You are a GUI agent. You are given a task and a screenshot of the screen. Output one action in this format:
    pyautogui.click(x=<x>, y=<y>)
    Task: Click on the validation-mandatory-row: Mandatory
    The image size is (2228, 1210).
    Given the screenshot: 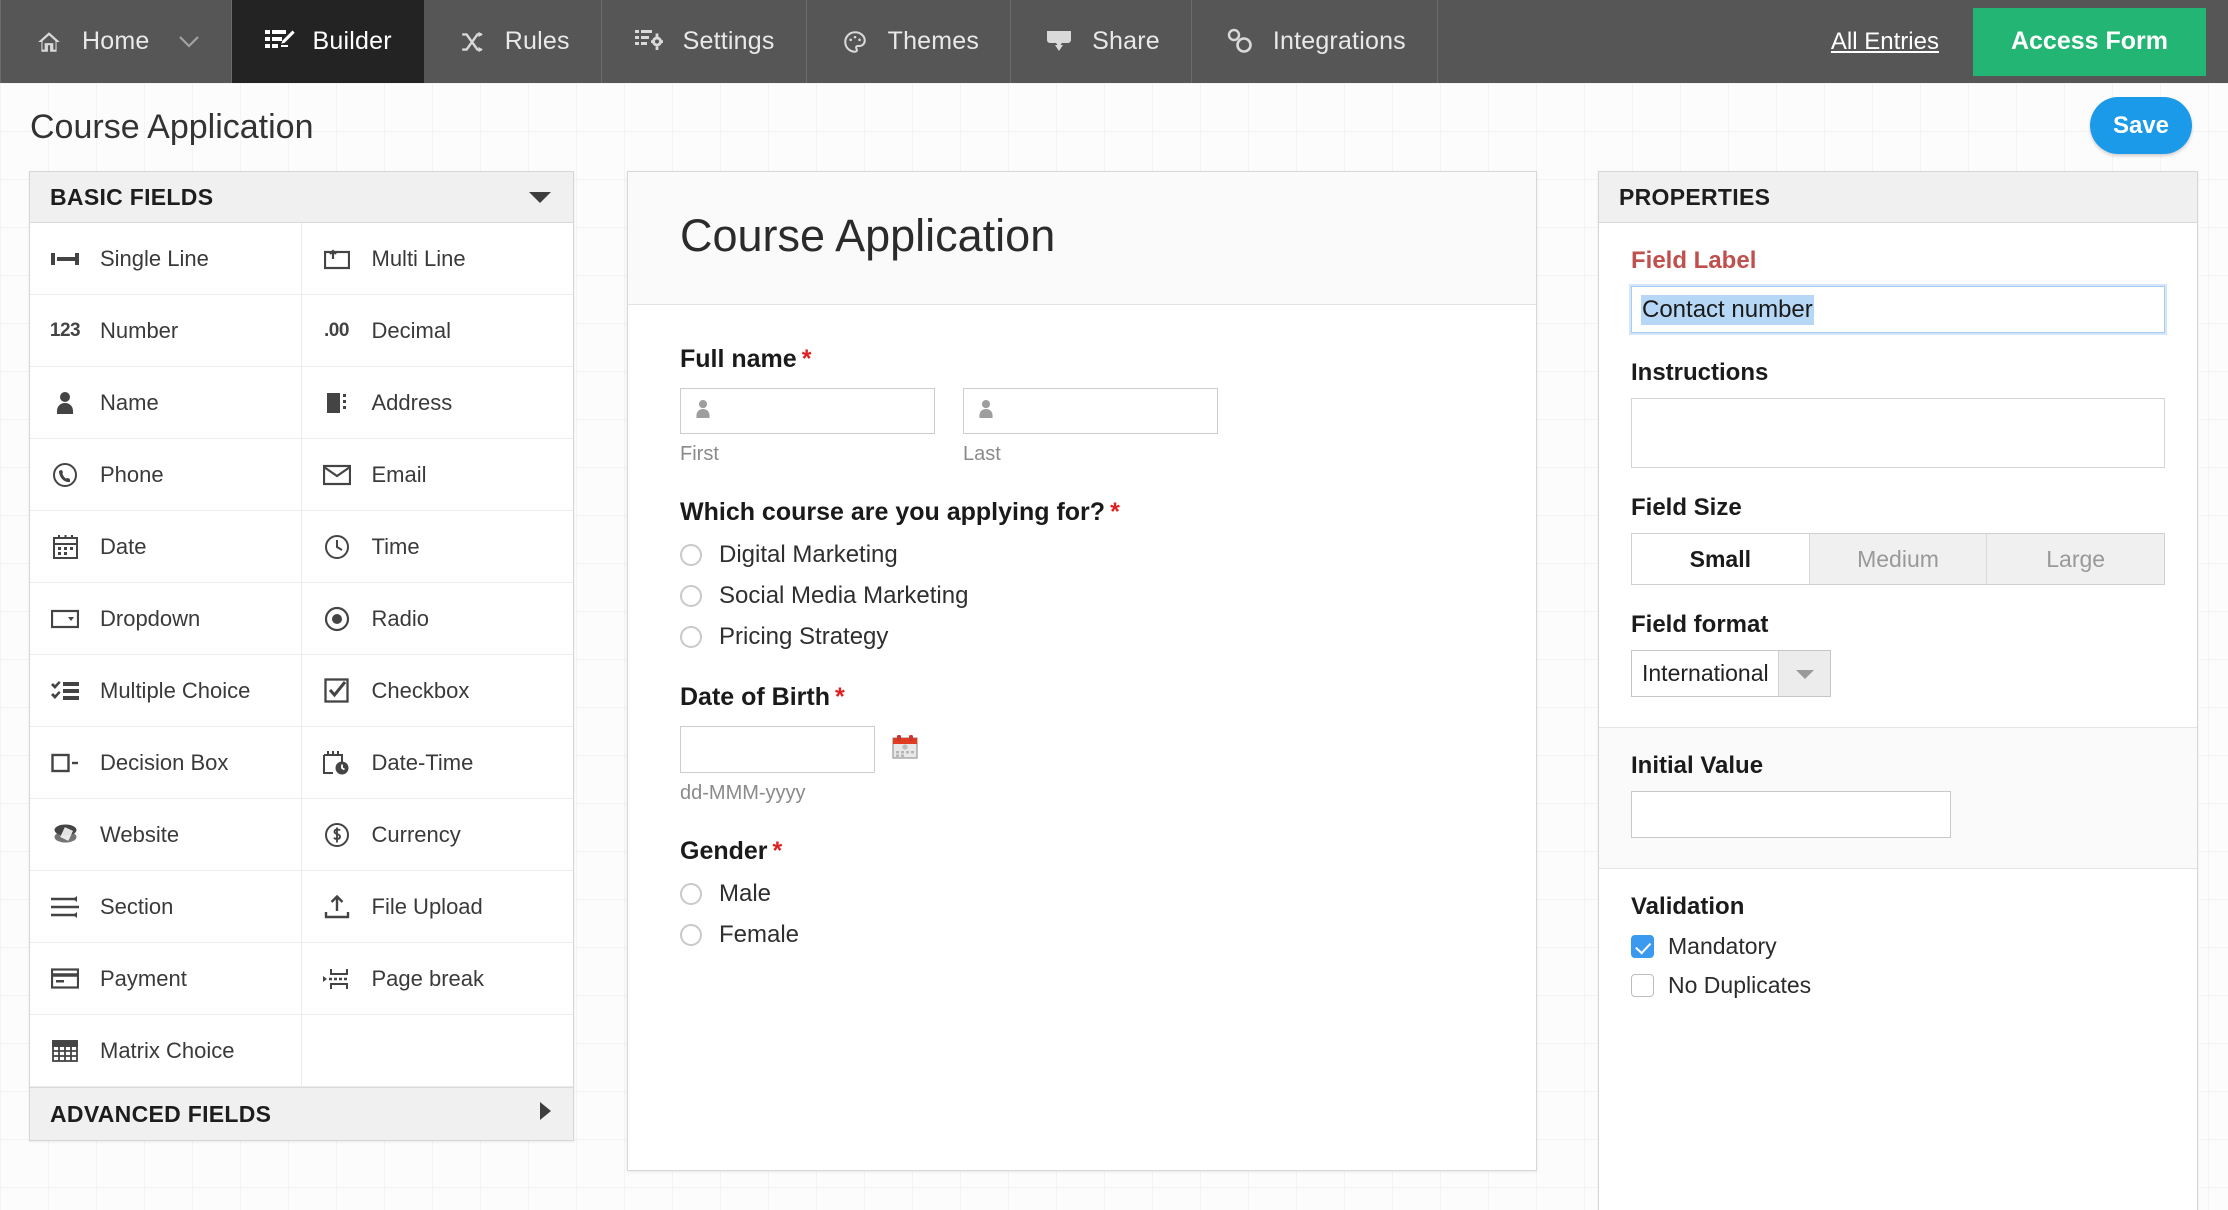 What is the action you would take?
    pyautogui.click(x=1898, y=946)
    